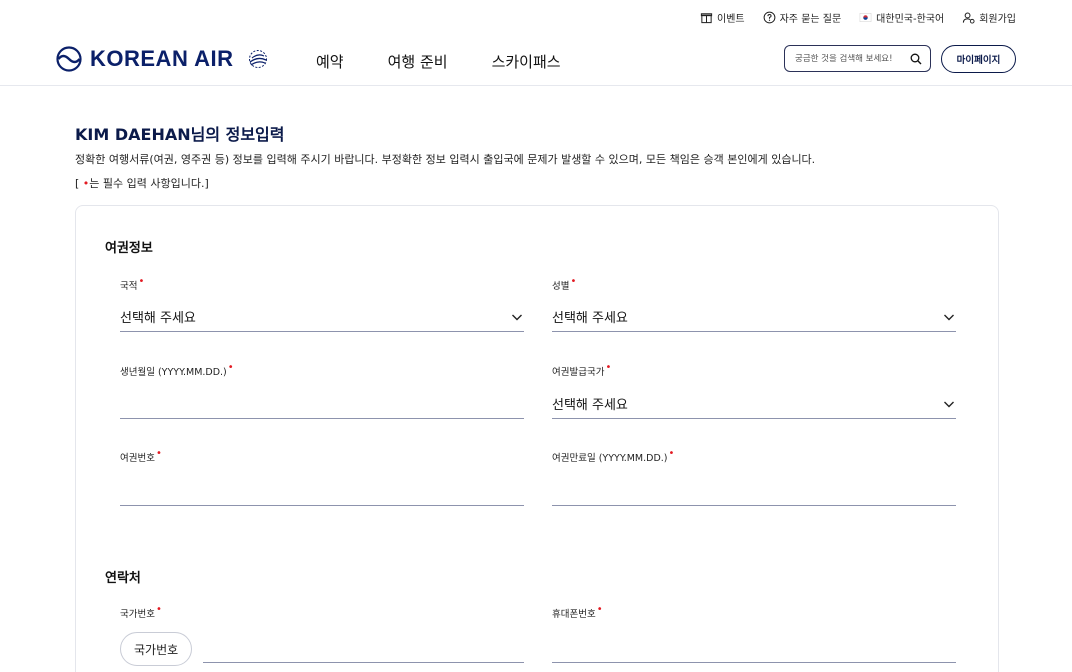 The width and height of the screenshot is (1072, 672). I want to click on event-label: 이벤트, so click(731, 19).